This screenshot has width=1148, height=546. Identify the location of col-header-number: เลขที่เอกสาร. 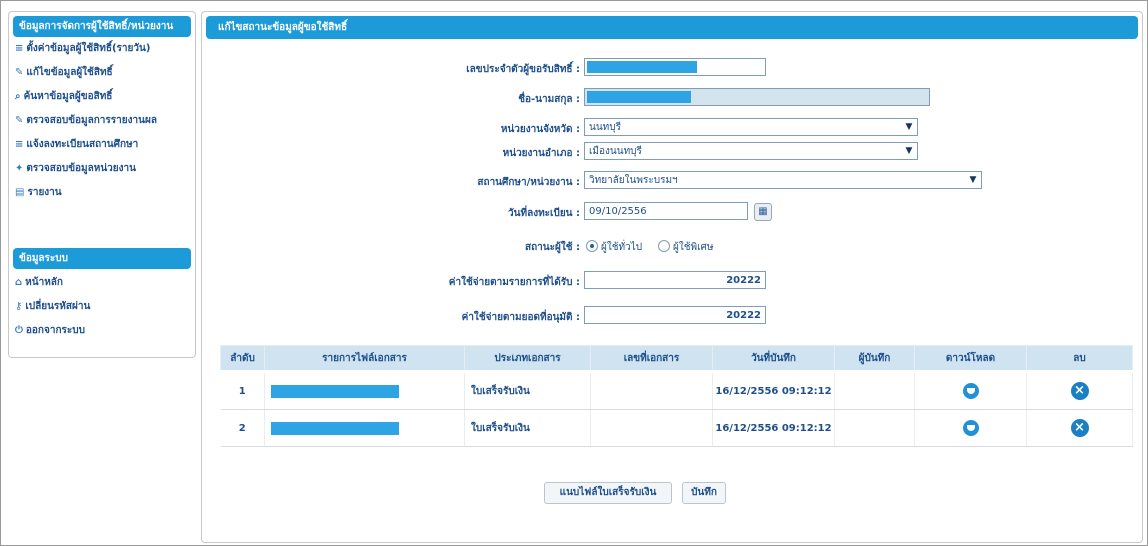
(651, 359).